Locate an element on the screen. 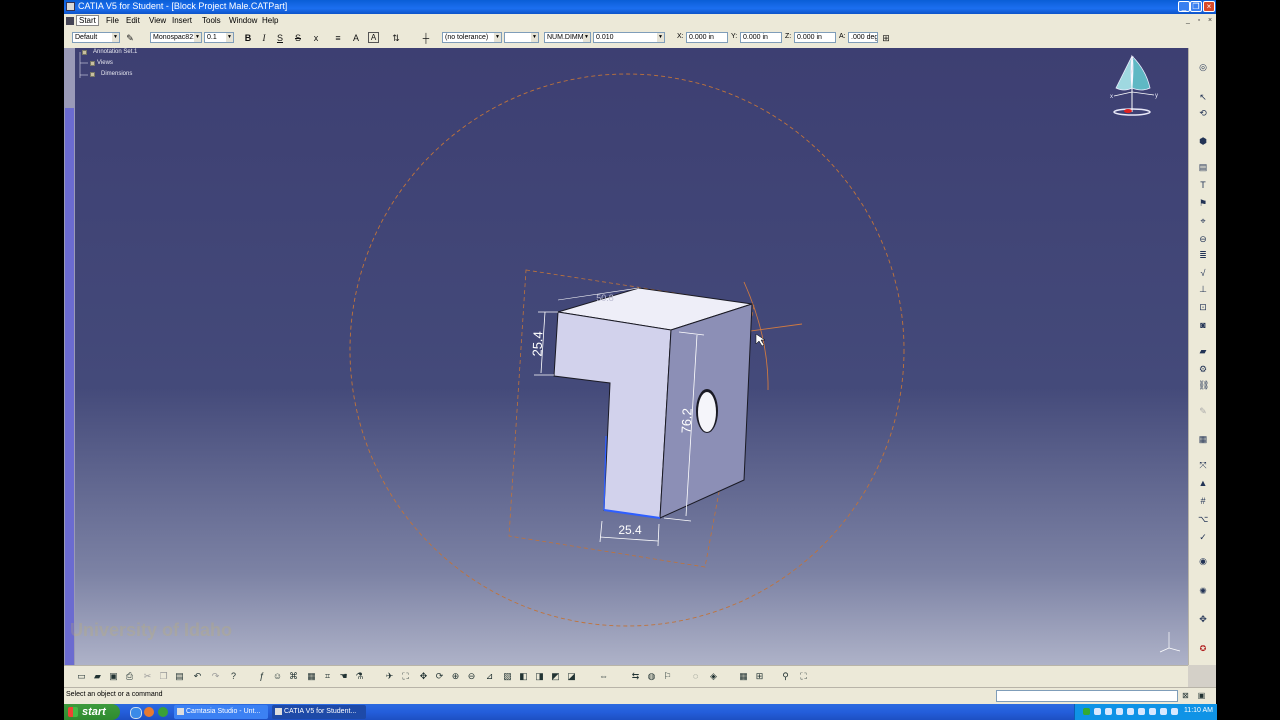 The height and width of the screenshot is (720, 1280). tray-bluetooth-icon is located at coordinates (1119, 711).